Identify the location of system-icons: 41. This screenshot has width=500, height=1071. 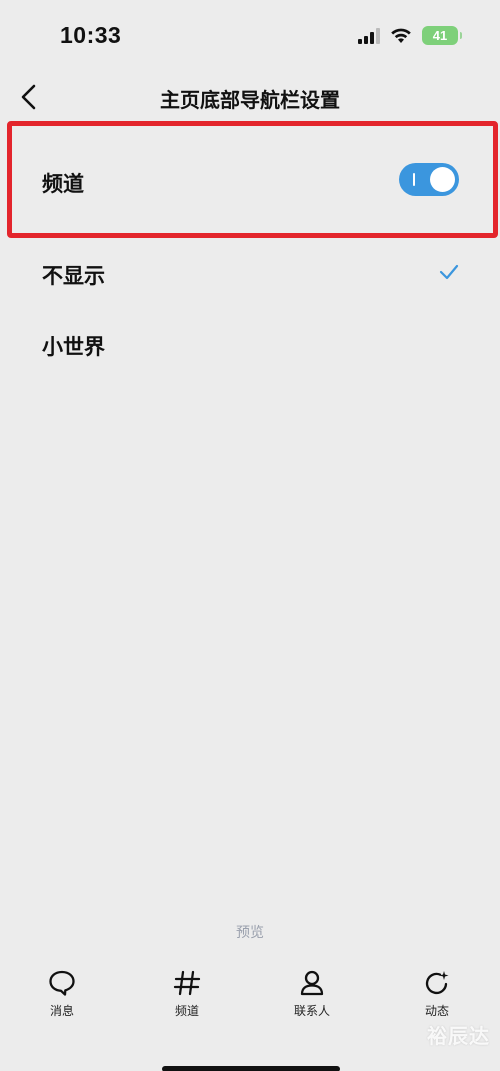
(410, 35).